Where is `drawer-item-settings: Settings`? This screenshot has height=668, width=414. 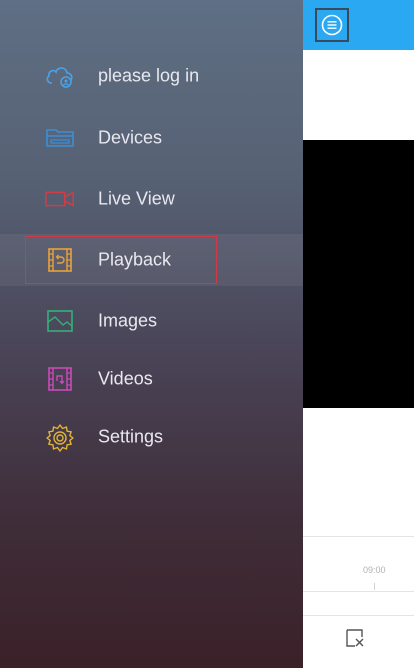 drawer-item-settings: Settings is located at coordinates (151, 437).